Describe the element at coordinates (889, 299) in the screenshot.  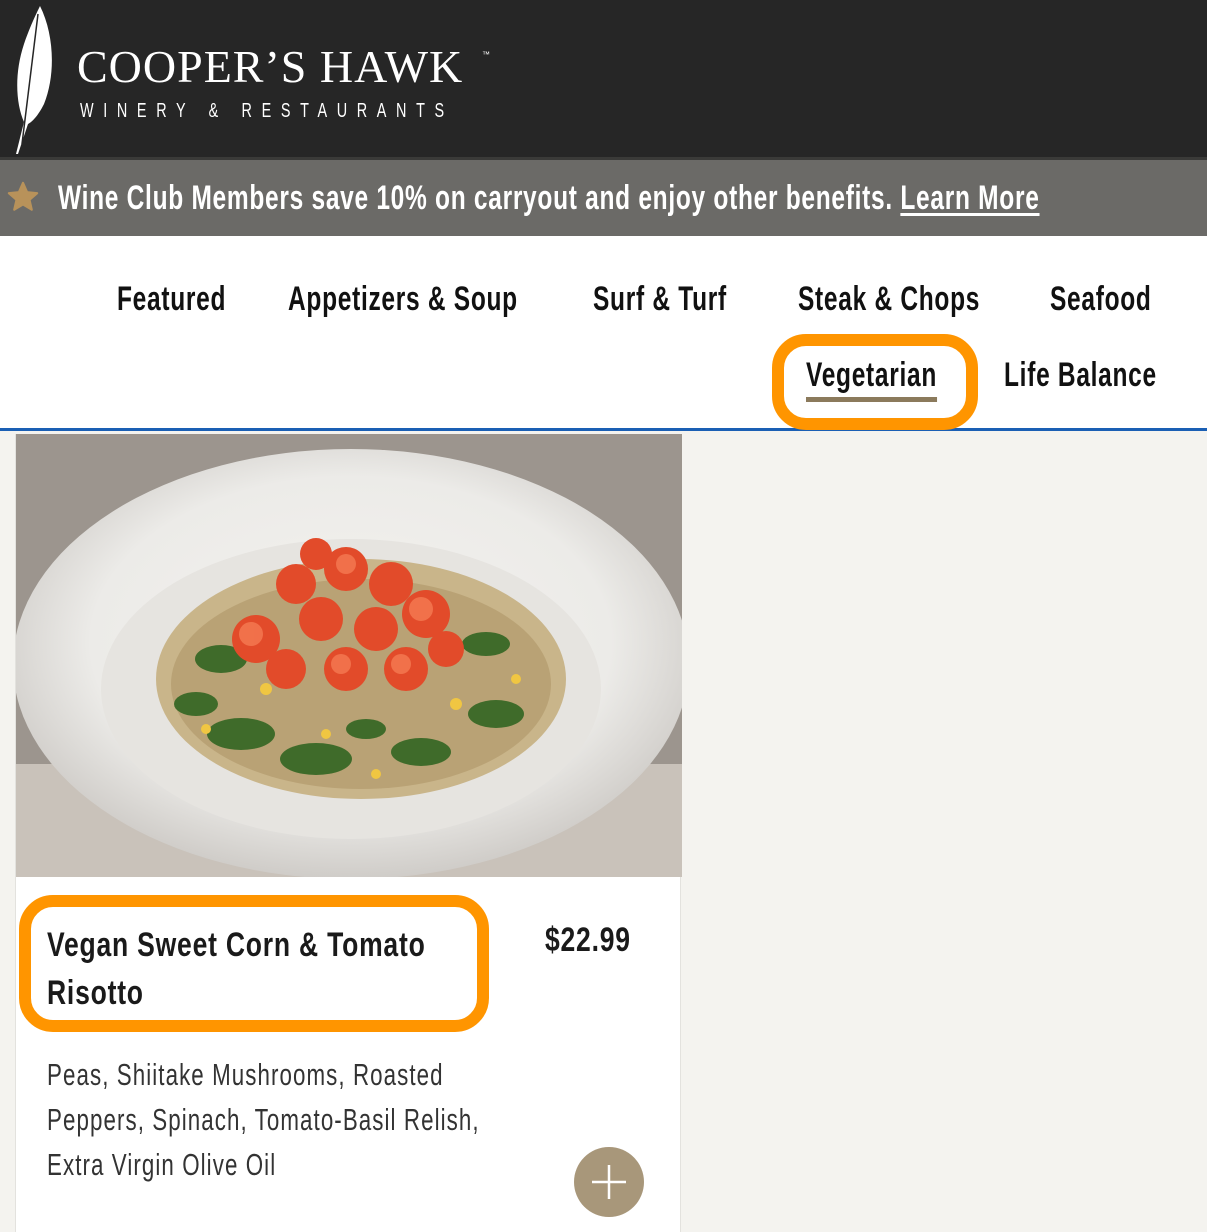
I see `nav-tab-steak-chops: Steak & Chops` at that location.